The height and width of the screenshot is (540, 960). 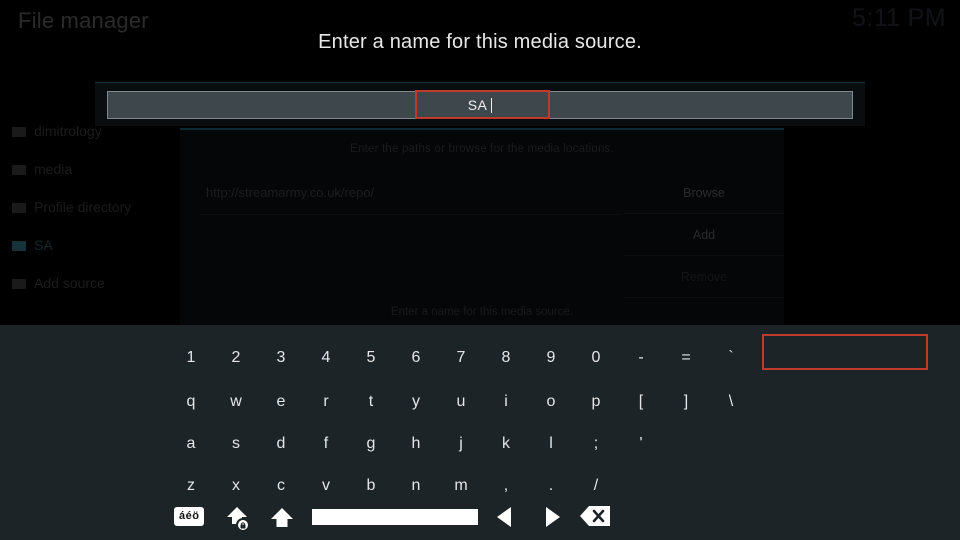 I want to click on key-g: g, so click(x=371, y=444).